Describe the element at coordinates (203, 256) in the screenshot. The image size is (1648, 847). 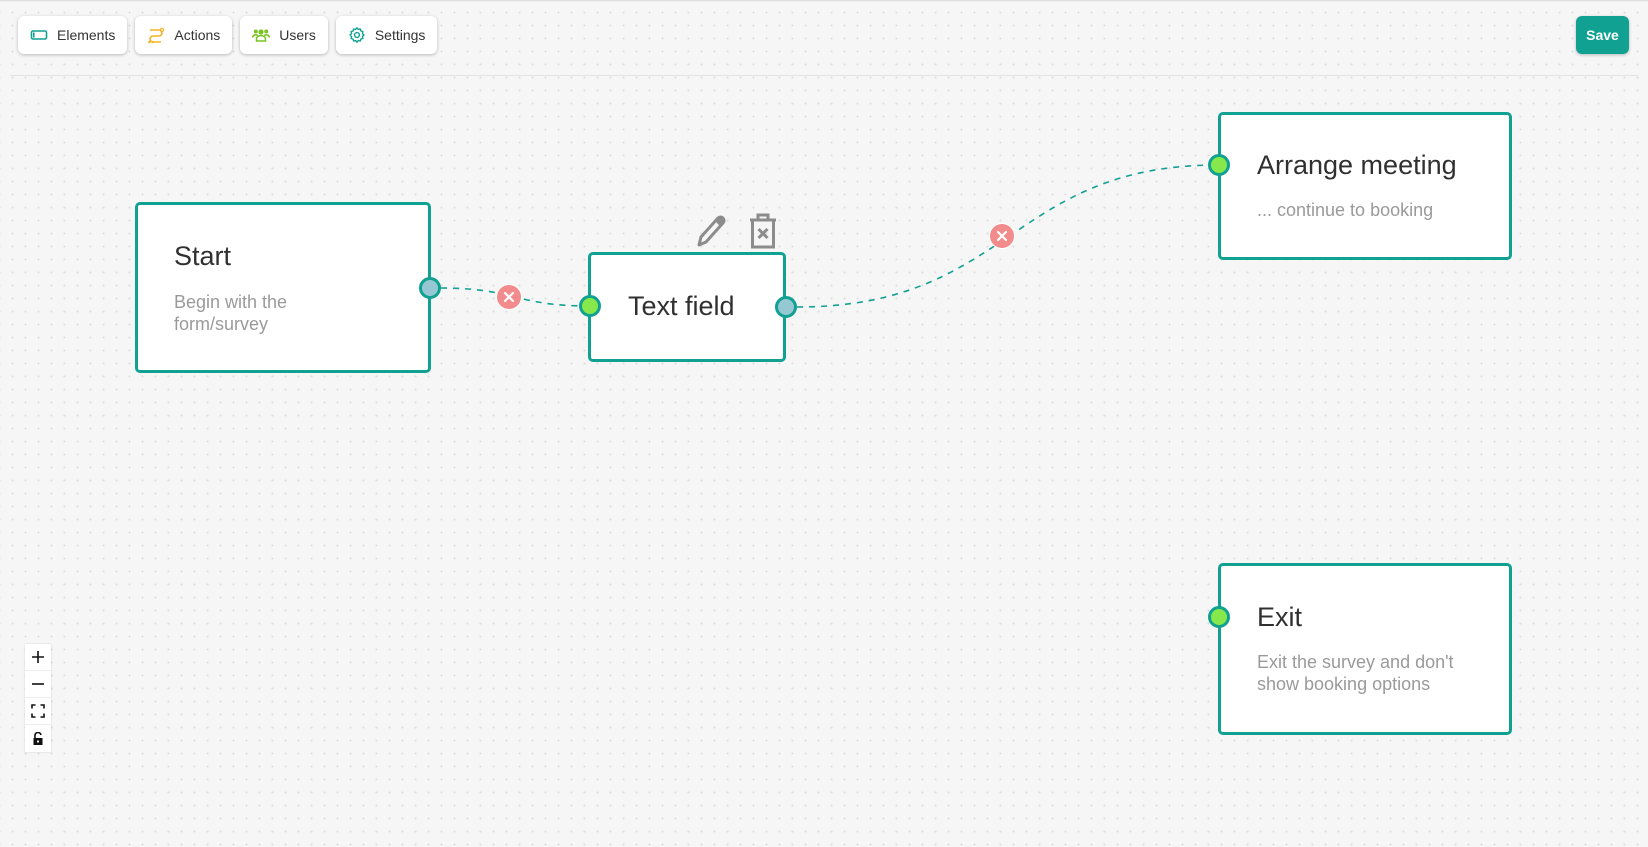
I see `node-title: Start` at that location.